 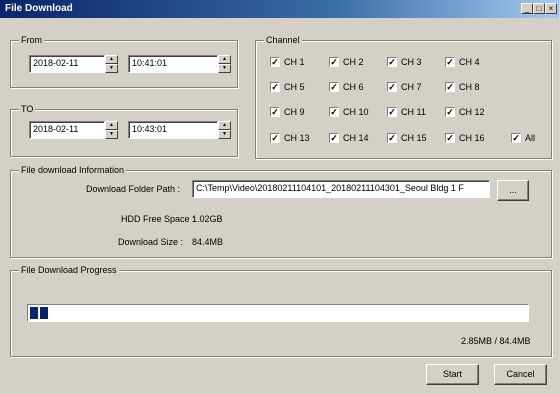 I want to click on checkbox-all: ✓ All, so click(x=523, y=138).